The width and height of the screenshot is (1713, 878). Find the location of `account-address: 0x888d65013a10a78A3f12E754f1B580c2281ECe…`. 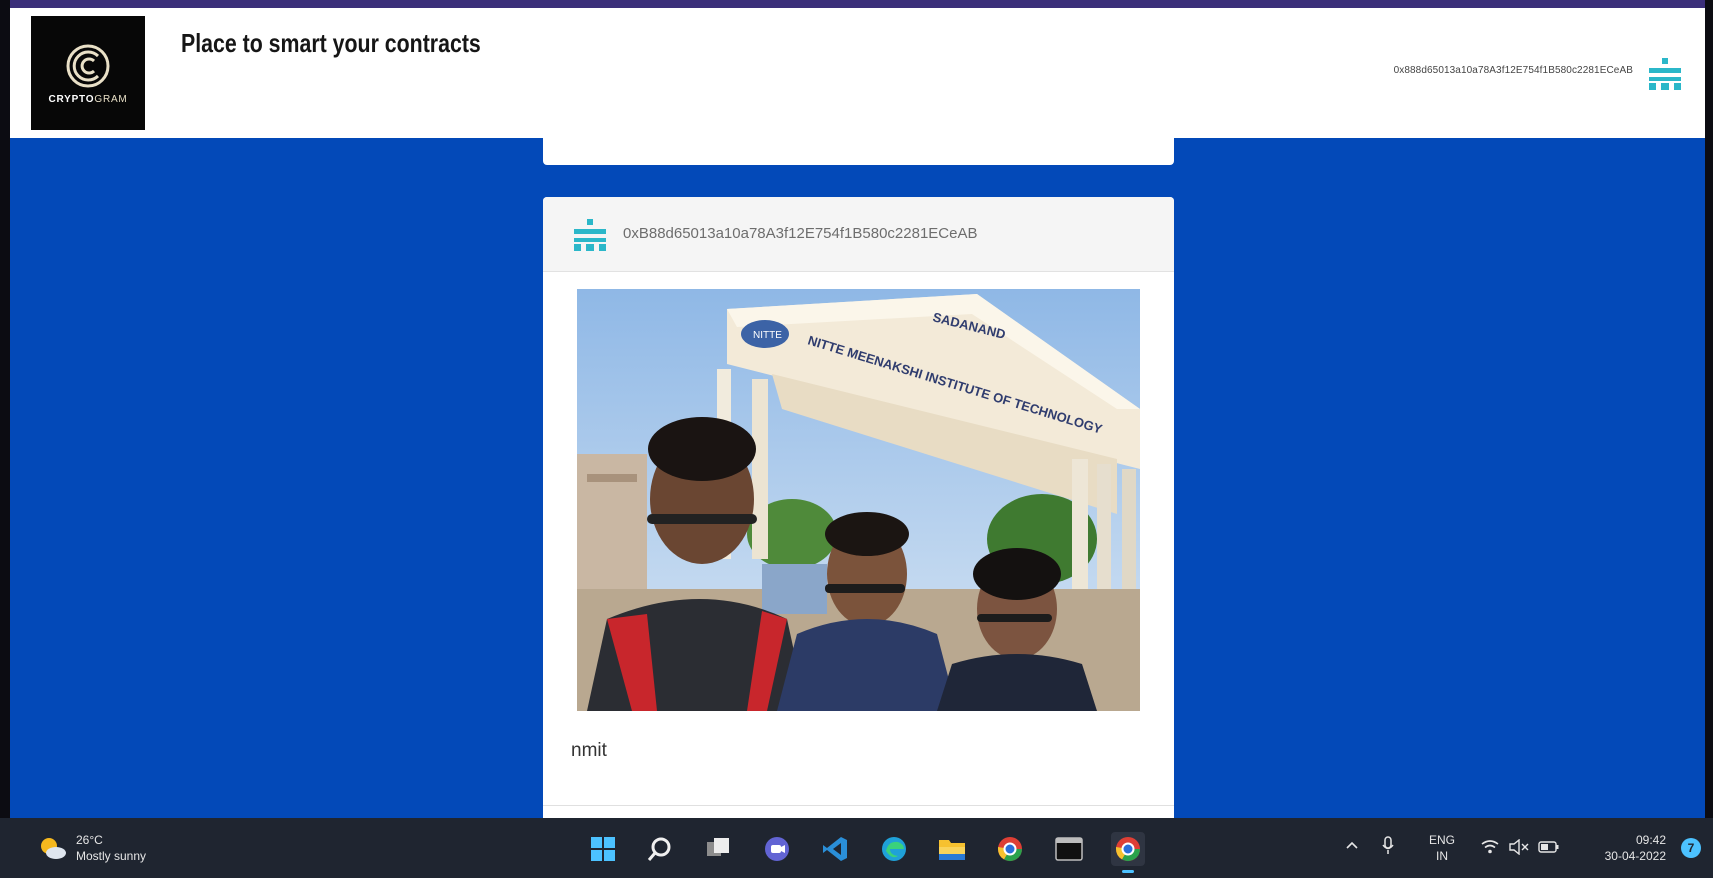

account-address: 0x888d65013a10a78A3f12E754f1B580c2281ECe… is located at coordinates (1513, 70).